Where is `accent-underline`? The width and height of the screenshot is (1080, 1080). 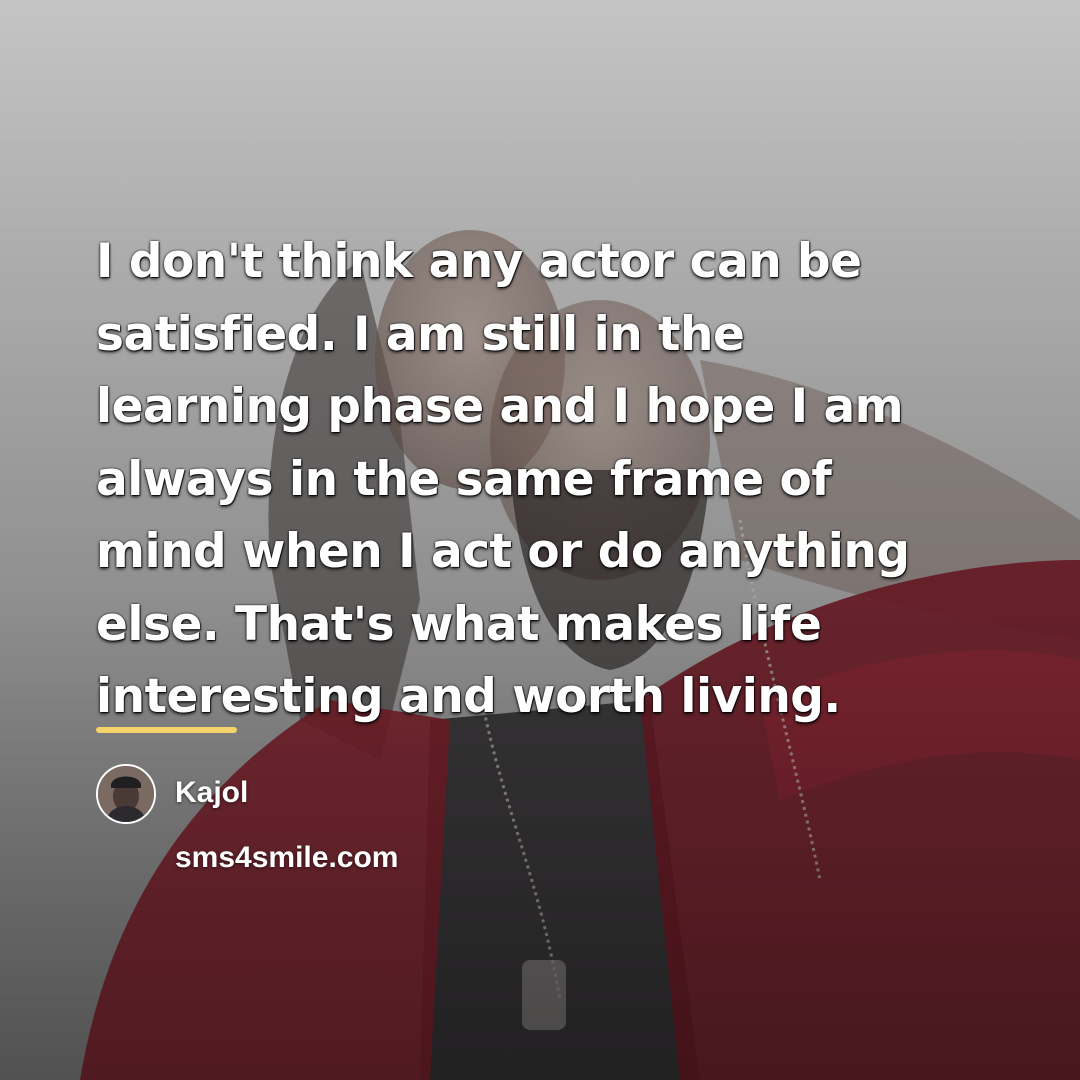
accent-underline is located at coordinates (166, 730).